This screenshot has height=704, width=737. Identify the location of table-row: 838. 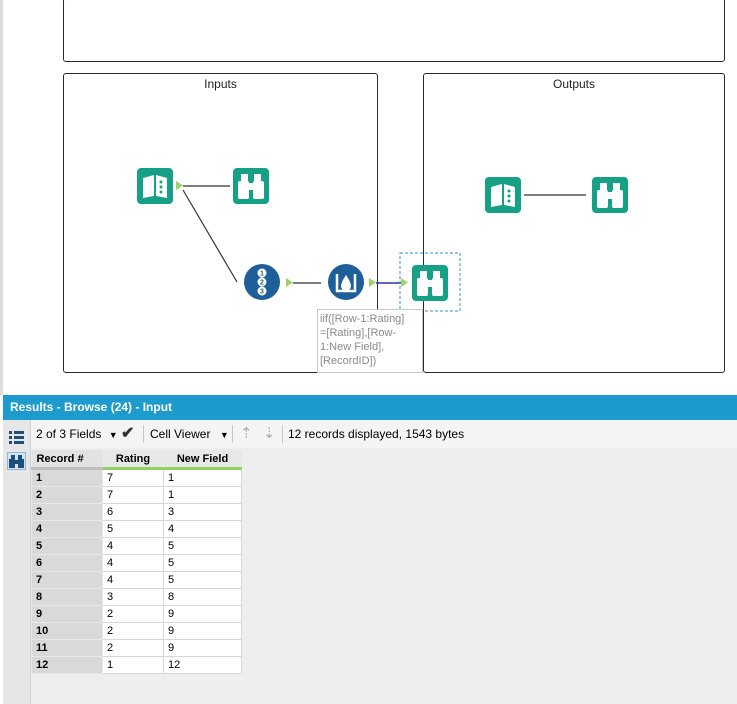
(136, 597).